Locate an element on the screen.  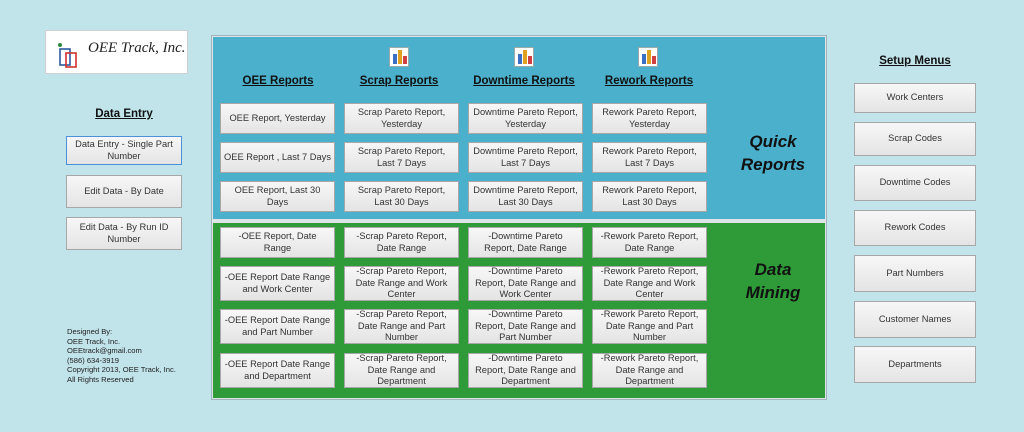
data-mining-label-line1: Data is located at coordinates (773, 269).